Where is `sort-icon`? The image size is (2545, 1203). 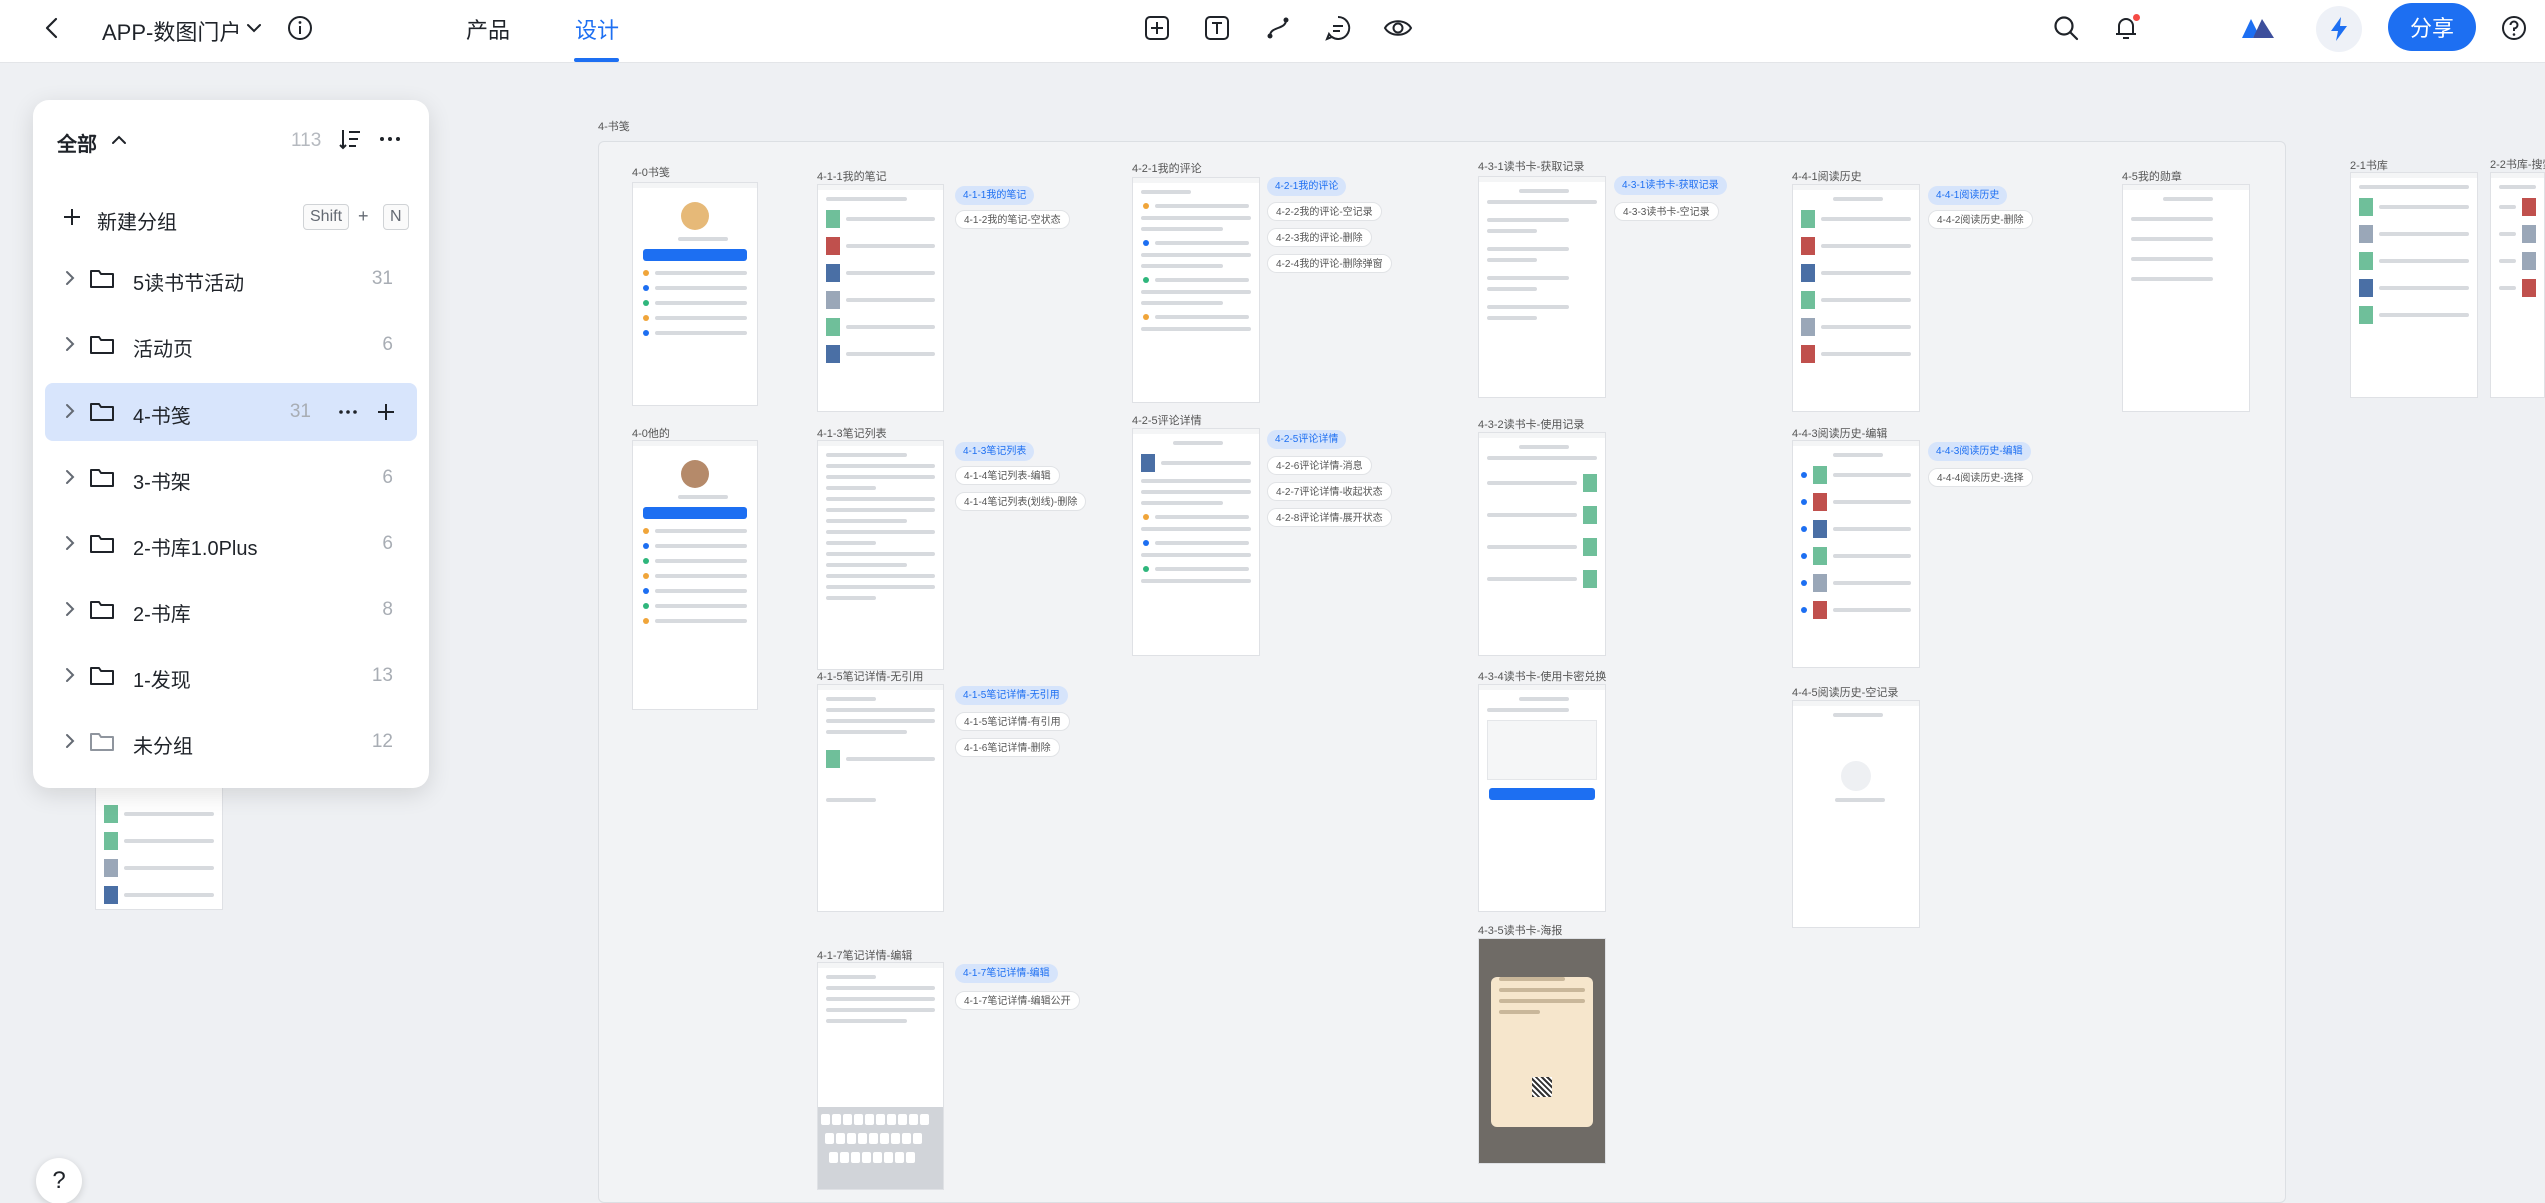 sort-icon is located at coordinates (350, 139).